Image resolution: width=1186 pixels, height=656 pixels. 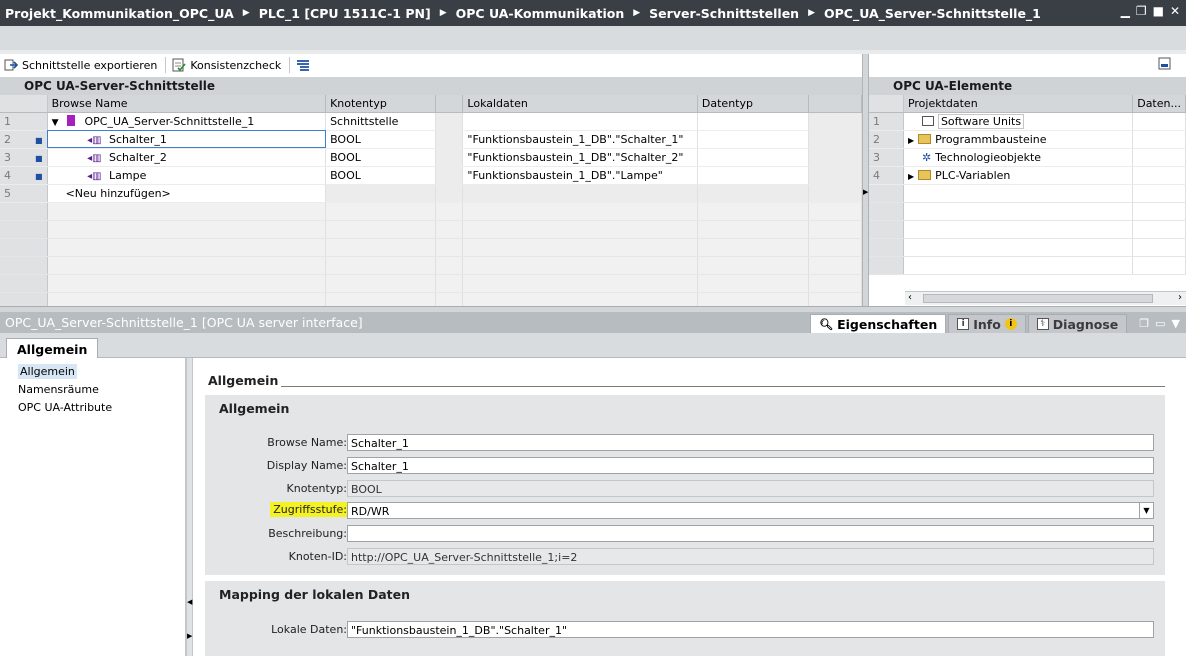 I want to click on nav-splitter: ◀ ▶, so click(x=189, y=507).